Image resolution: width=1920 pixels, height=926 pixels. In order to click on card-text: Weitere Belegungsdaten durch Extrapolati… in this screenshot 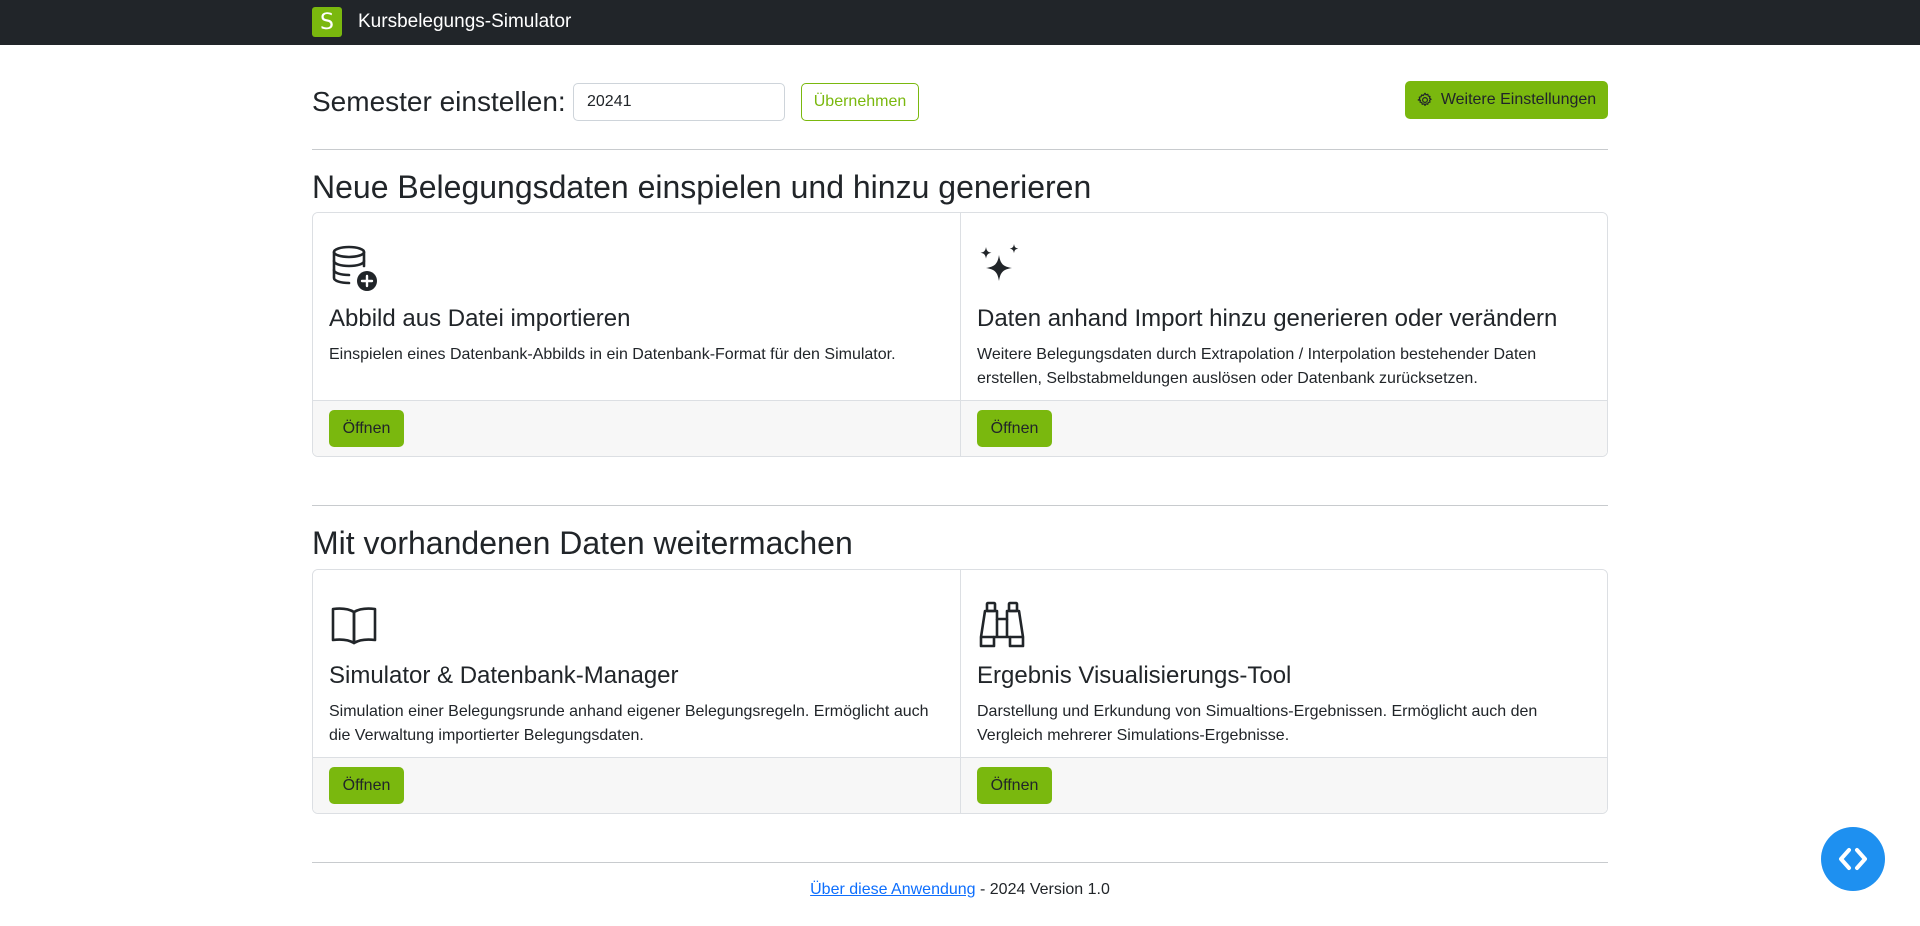, I will do `click(1257, 366)`.